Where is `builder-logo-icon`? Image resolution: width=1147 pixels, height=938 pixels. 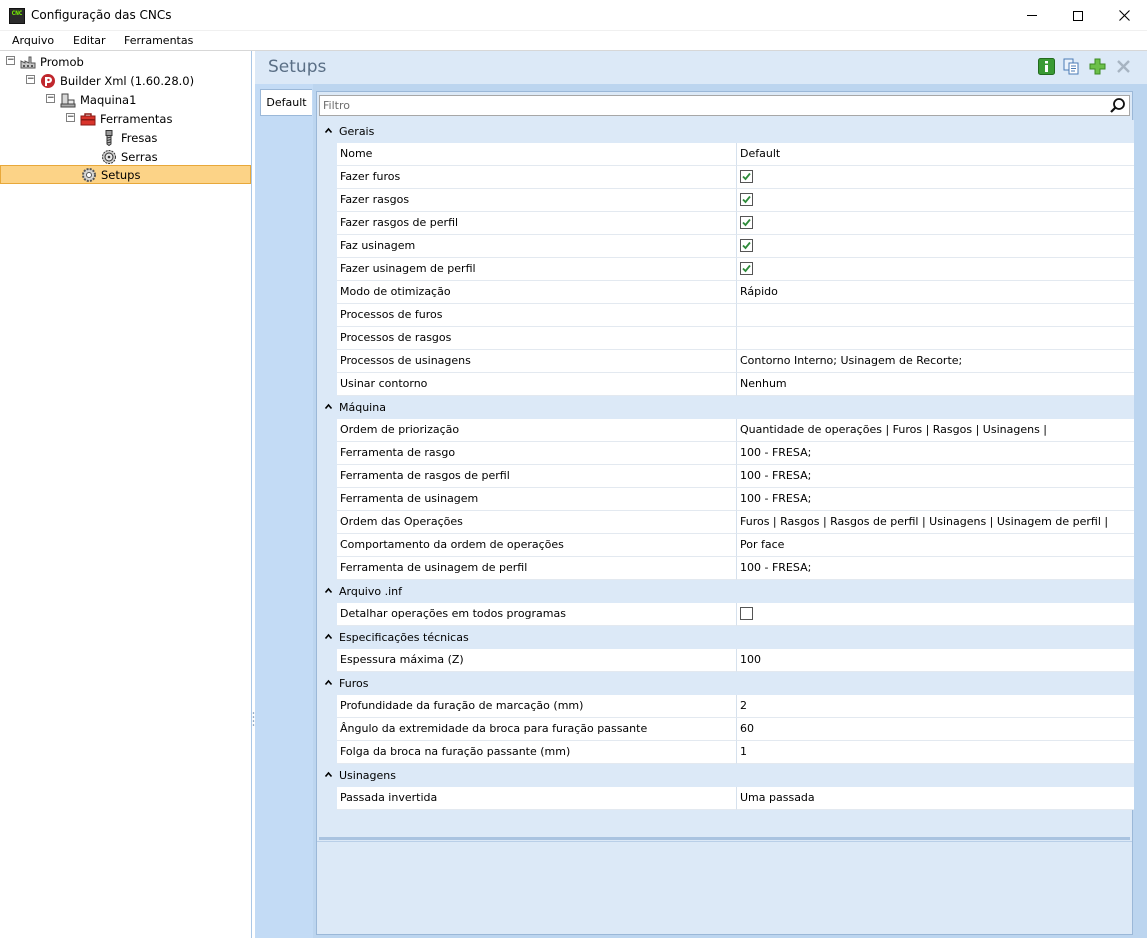 builder-logo-icon is located at coordinates (48, 81).